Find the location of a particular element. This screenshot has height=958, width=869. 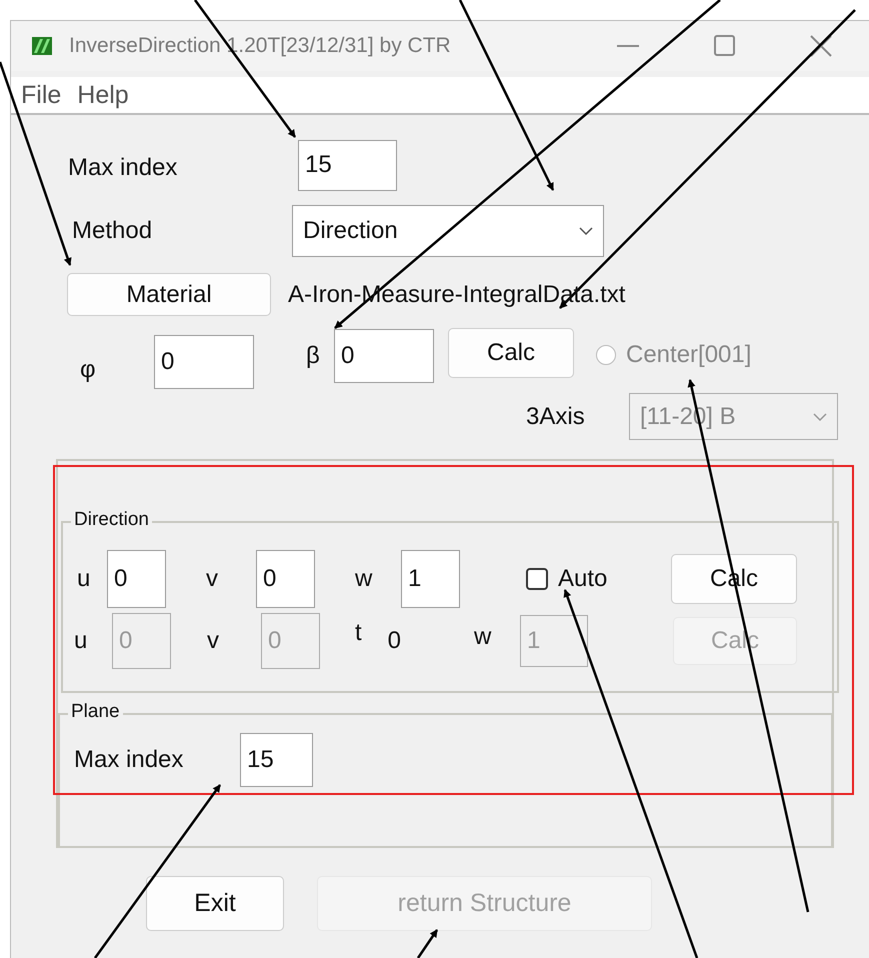

menu-item: File is located at coordinates (41, 95).